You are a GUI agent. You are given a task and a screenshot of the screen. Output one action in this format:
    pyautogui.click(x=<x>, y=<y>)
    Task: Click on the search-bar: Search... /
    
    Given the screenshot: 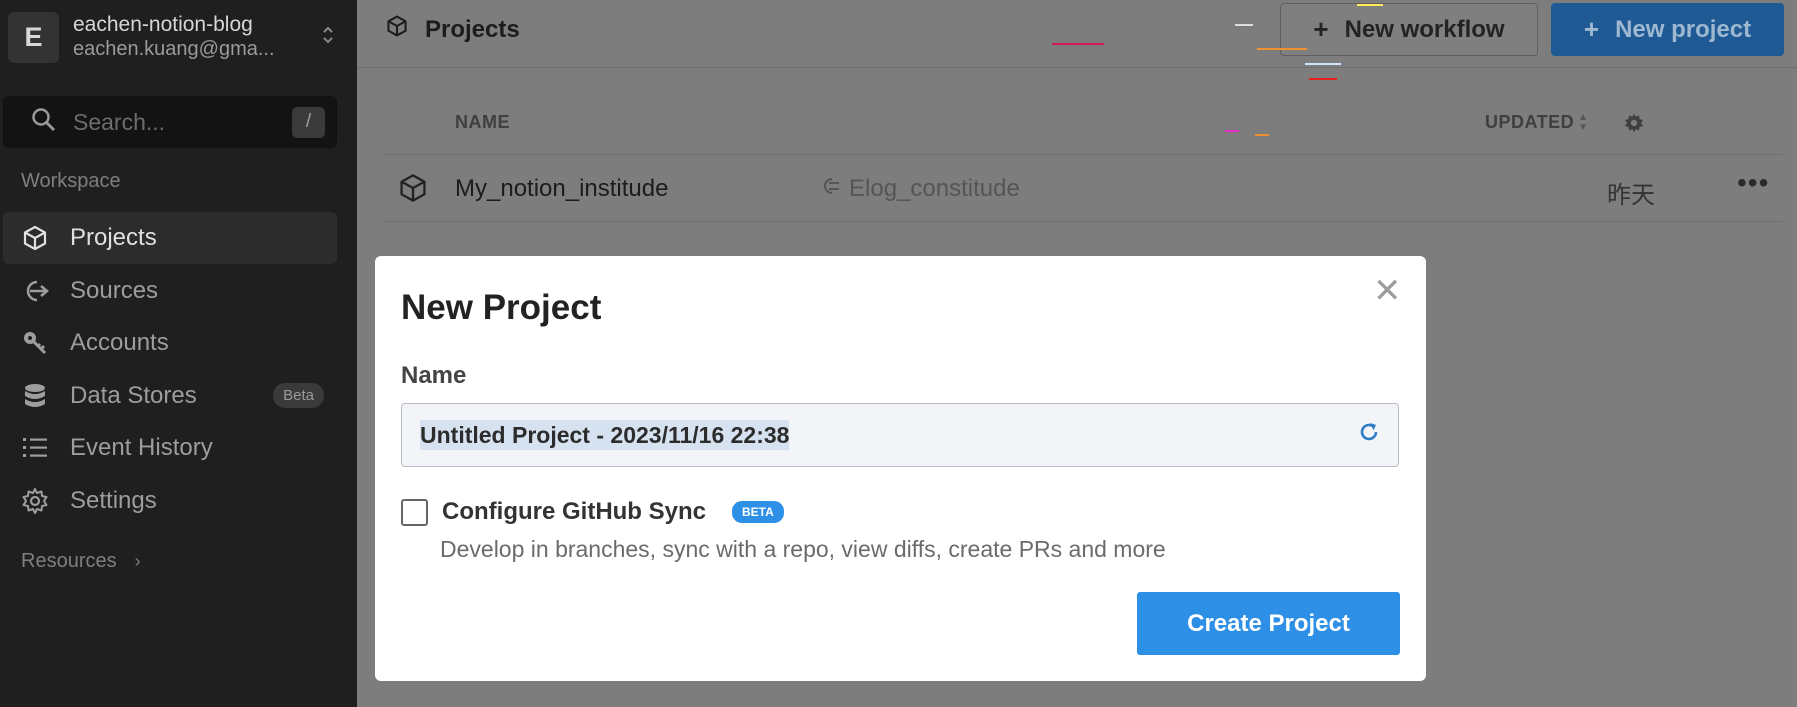 What is the action you would take?
    pyautogui.click(x=170, y=122)
    